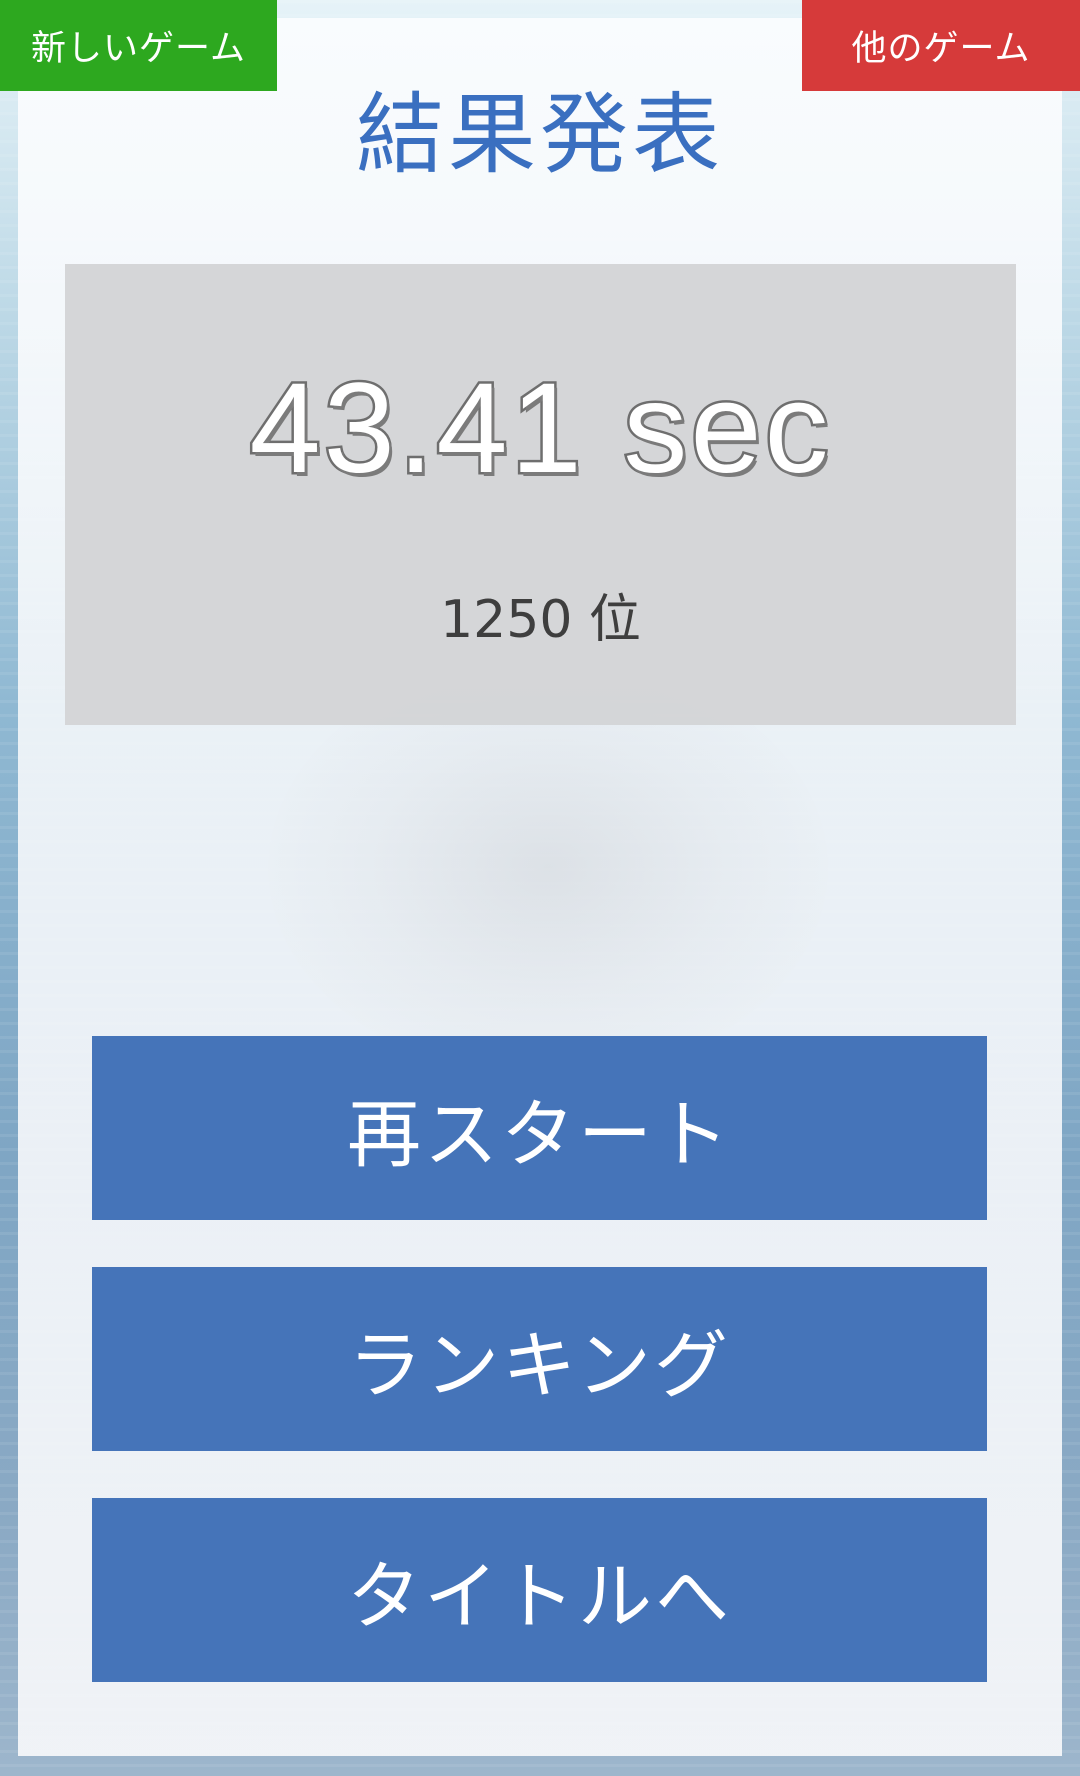  Describe the element at coordinates (540, 620) in the screenshot. I see `rank-result: 1250 位` at that location.